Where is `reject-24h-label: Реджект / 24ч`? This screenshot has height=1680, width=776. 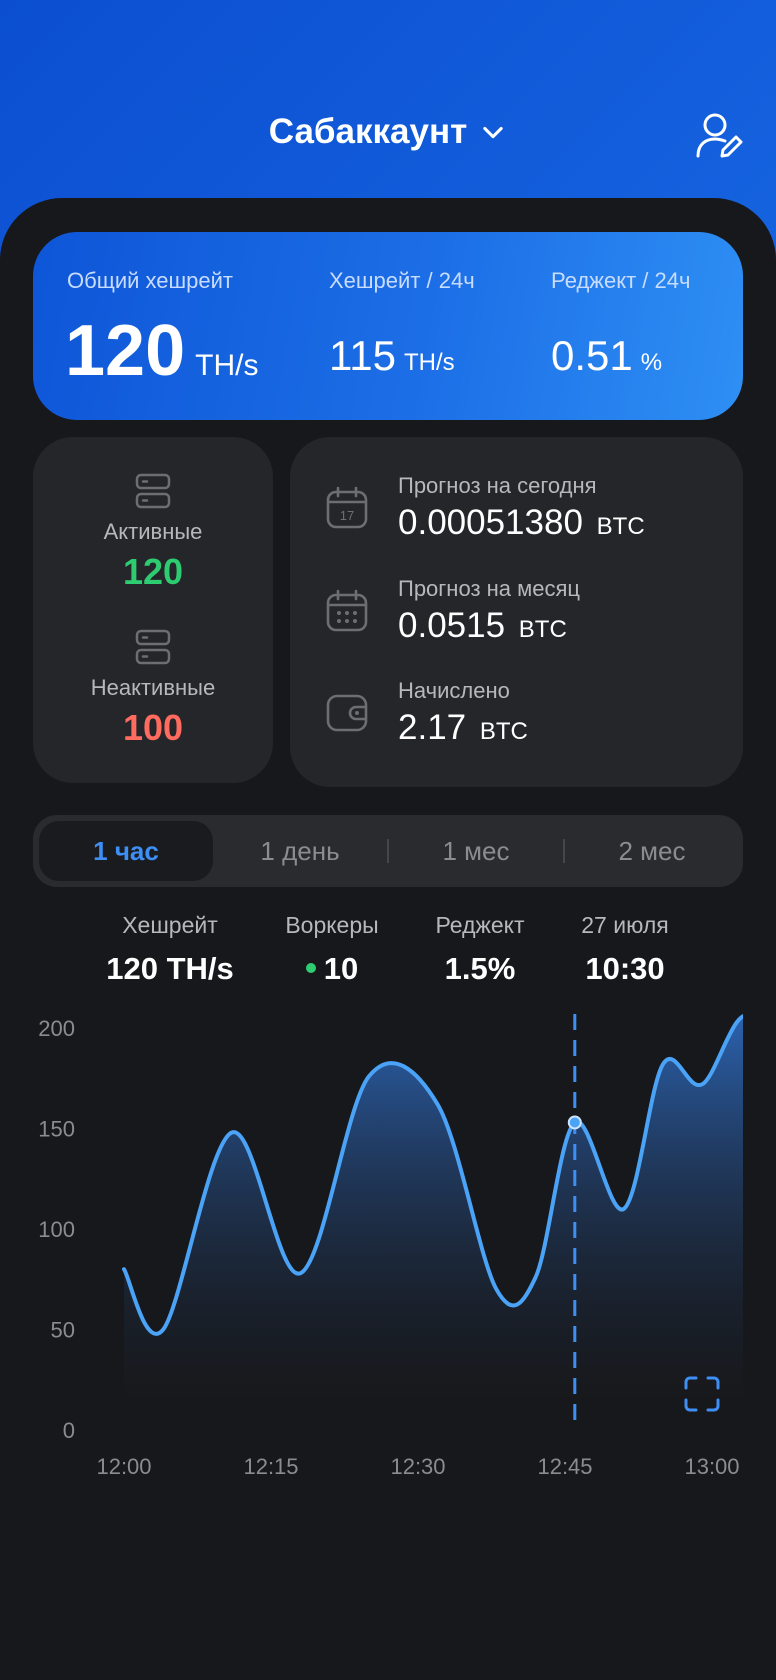
reject-24h-label: Реджект / 24ч is located at coordinates (621, 280).